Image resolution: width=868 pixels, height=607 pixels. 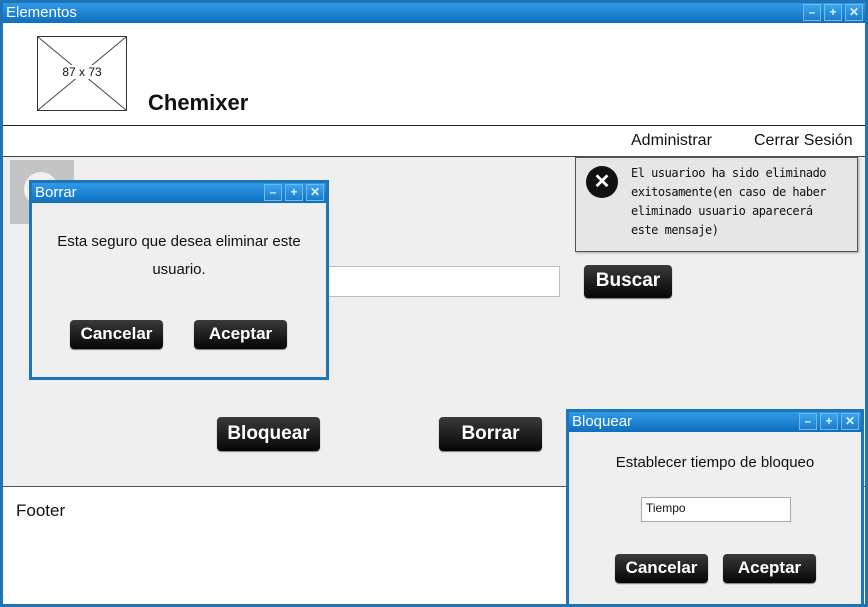 I want to click on tiempo-input: Tiempo, so click(x=716, y=509).